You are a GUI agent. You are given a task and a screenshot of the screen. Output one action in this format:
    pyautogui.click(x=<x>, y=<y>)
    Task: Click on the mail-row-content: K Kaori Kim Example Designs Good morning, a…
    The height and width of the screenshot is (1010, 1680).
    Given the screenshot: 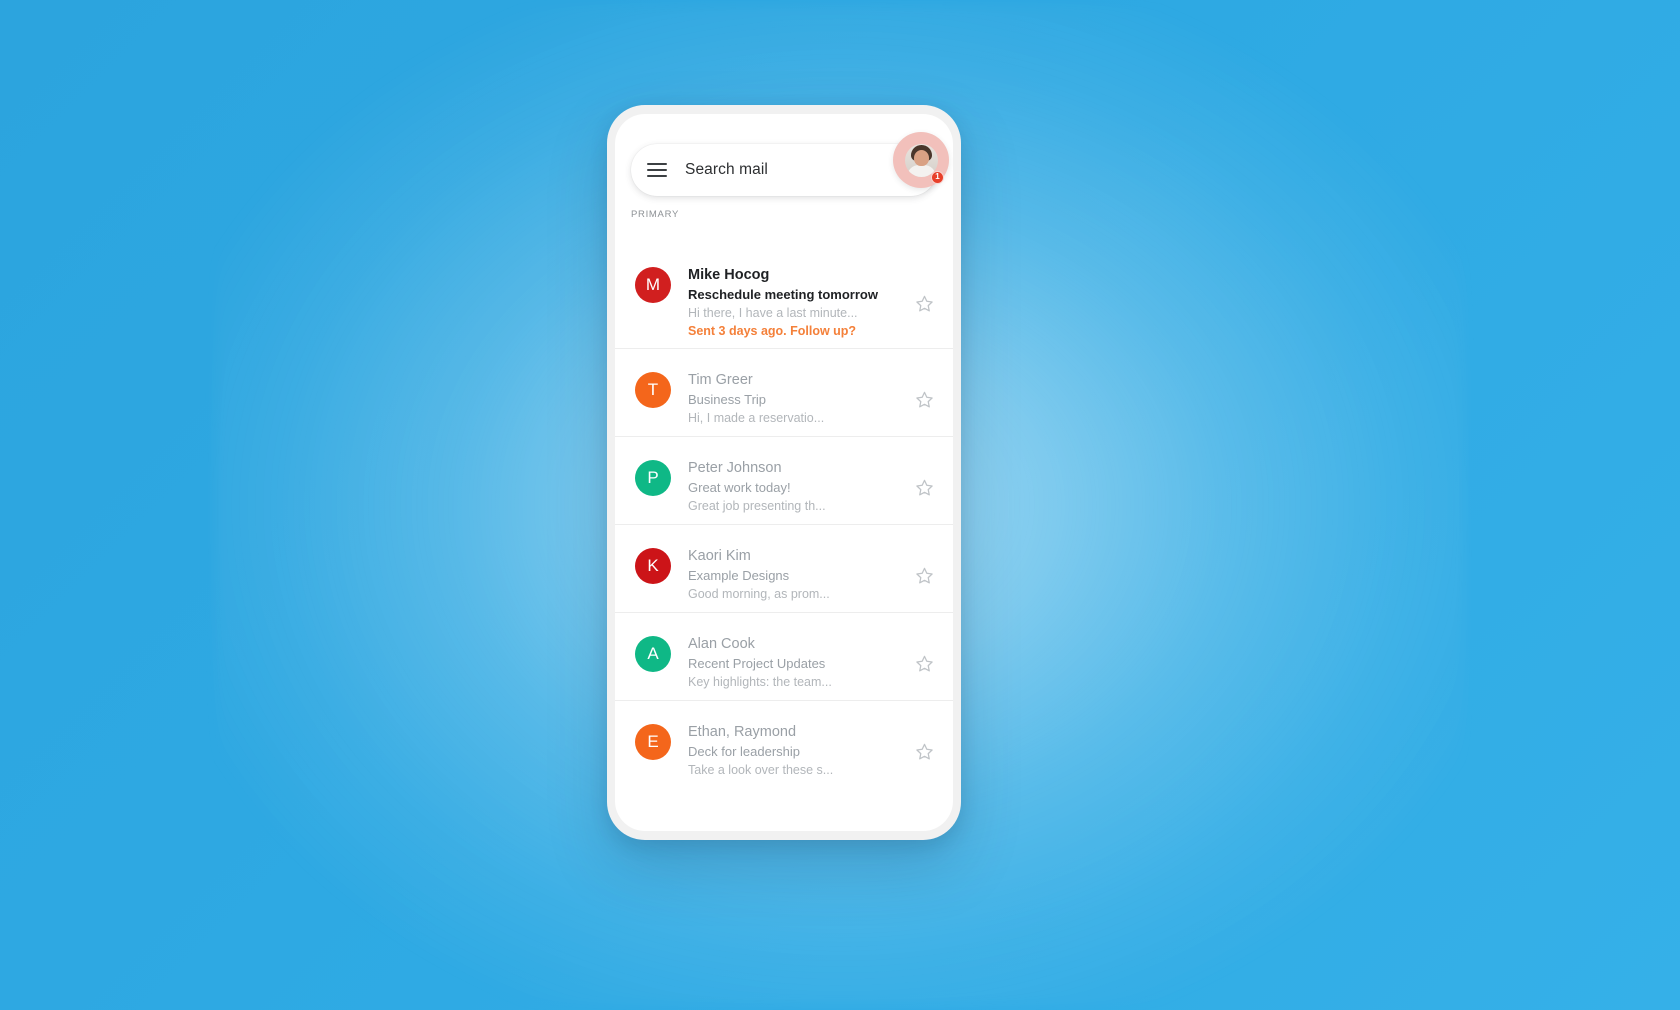 What is the action you would take?
    pyautogui.click(x=786, y=564)
    